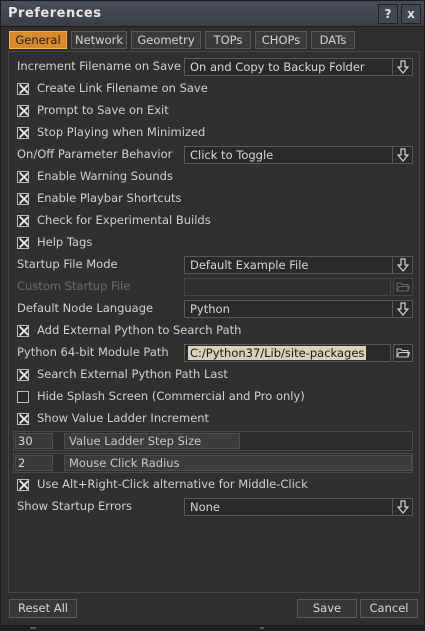 Image resolution: width=425 pixels, height=631 pixels. What do you see at coordinates (139, 330) in the screenshot?
I see `add-external-python-label: Add External Python to Search Path` at bounding box center [139, 330].